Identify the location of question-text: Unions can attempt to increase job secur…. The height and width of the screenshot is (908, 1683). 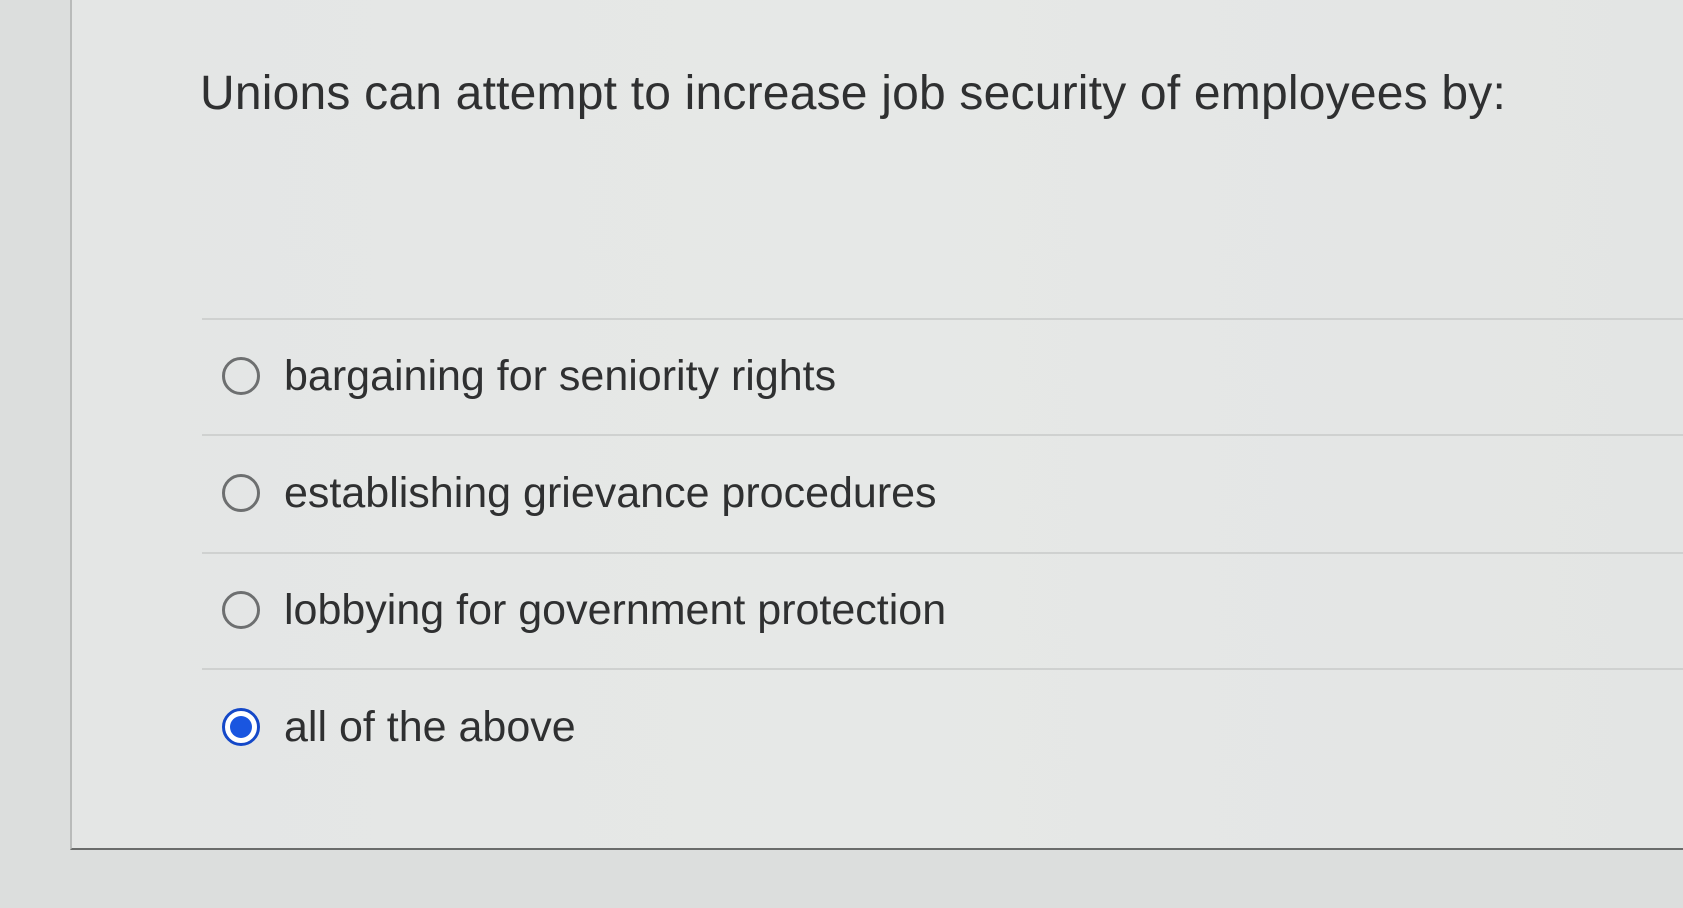
(853, 93).